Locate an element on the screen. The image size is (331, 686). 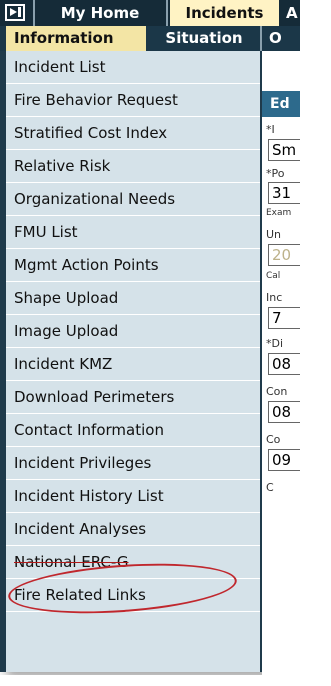
menu-item-incident-privileges: Incident Privileges is located at coordinates (133, 463).